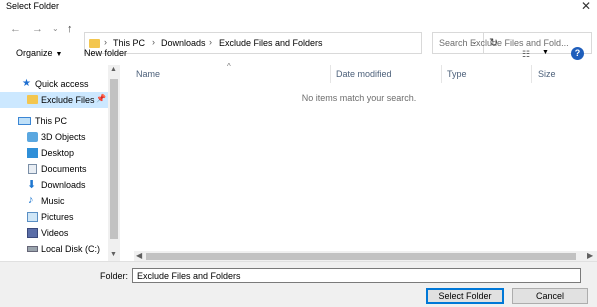 Image resolution: width=597 pixels, height=307 pixels. What do you see at coordinates (298, 284) in the screenshot?
I see `dialog-footer: Folder: Select Folder Cancel` at bounding box center [298, 284].